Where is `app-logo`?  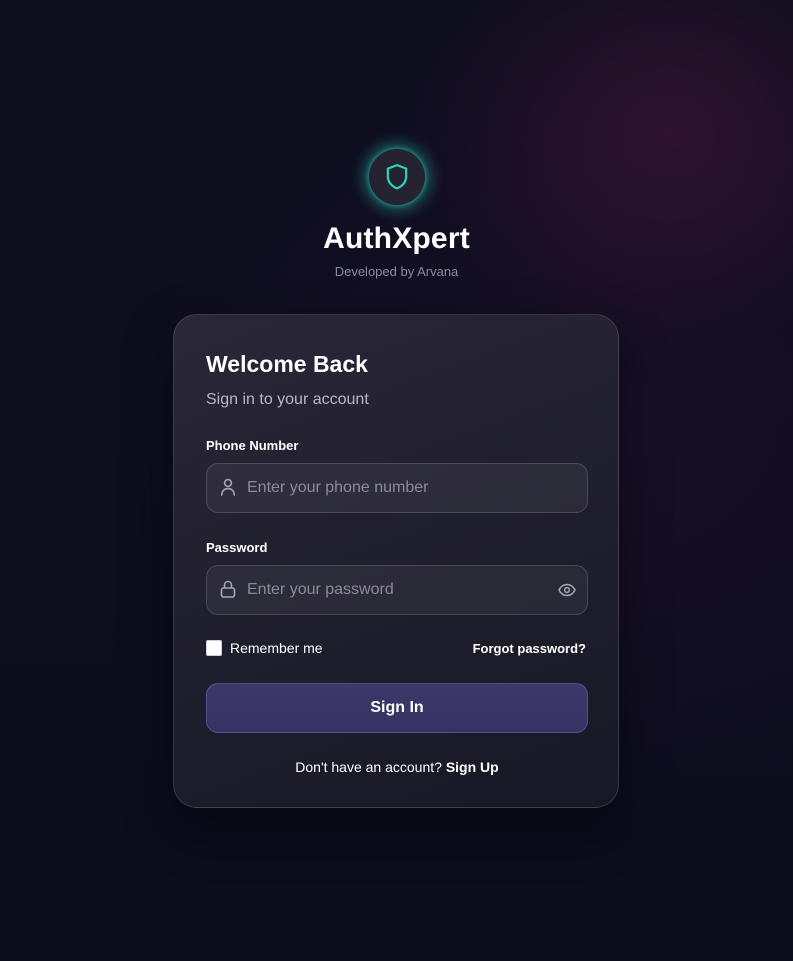
app-logo is located at coordinates (397, 177).